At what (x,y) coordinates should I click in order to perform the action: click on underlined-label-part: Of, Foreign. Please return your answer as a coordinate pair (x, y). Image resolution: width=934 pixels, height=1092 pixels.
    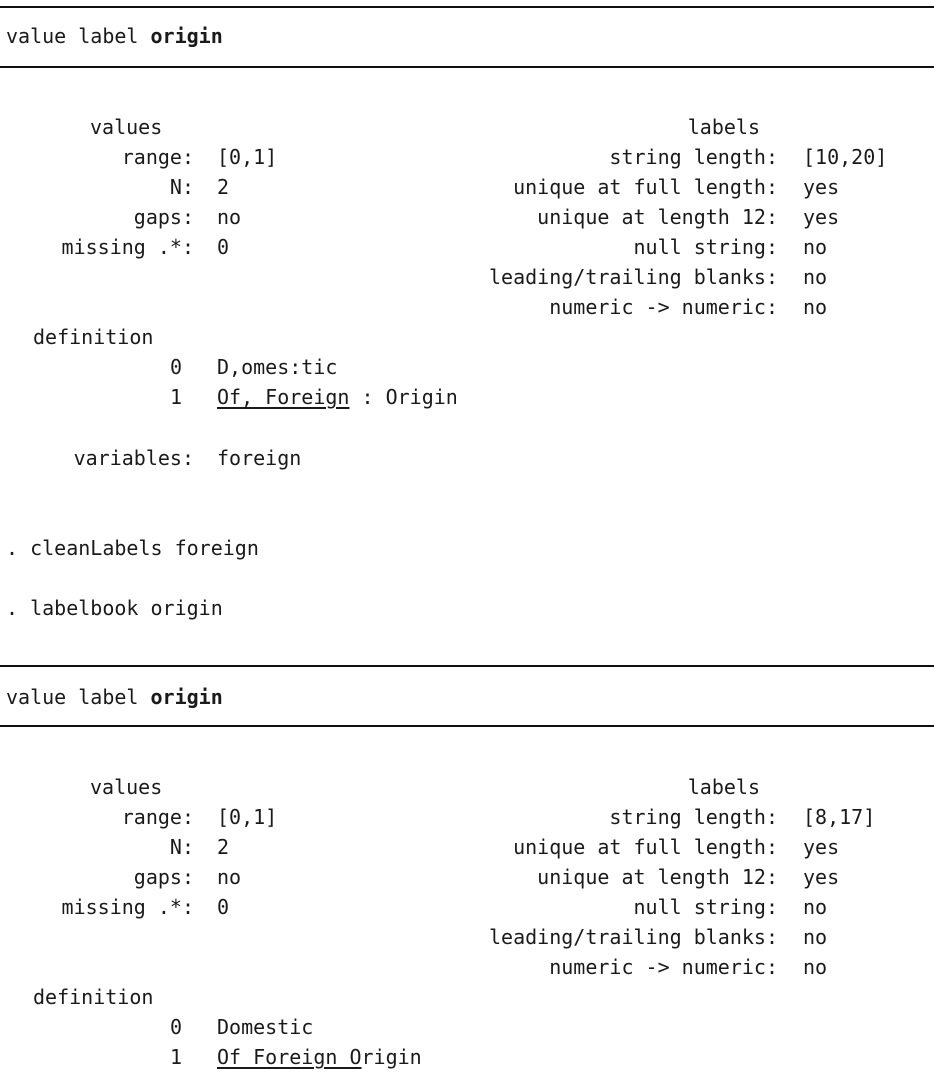
    Looking at the image, I should click on (283, 397).